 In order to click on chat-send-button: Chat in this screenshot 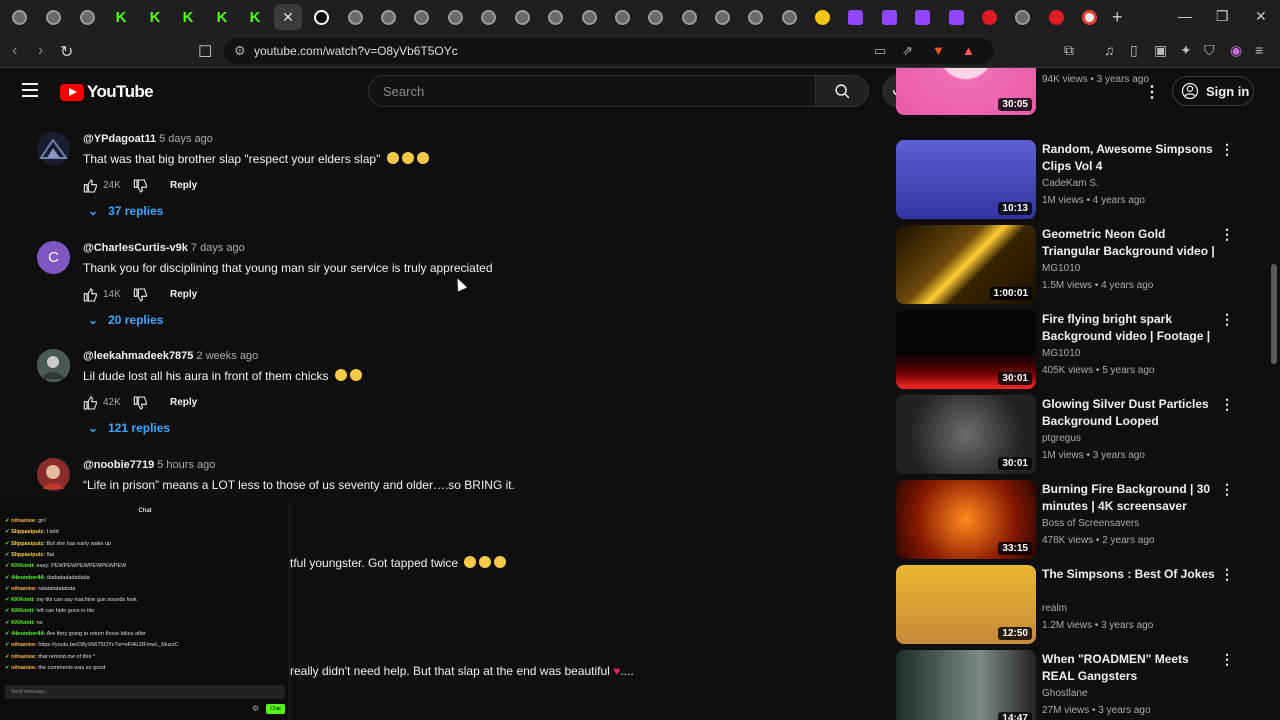, I will do `click(275, 709)`.